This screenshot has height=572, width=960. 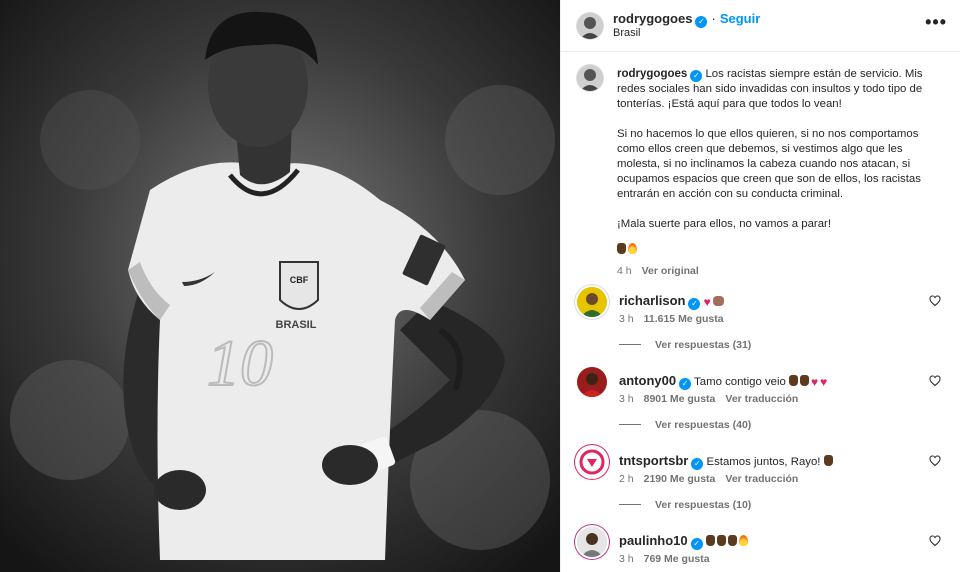 I want to click on commenter-username: tntsportsbr, so click(x=653, y=460).